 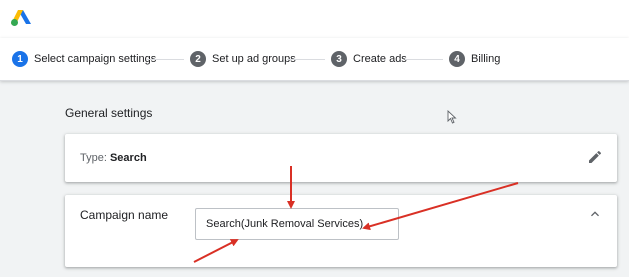 What do you see at coordinates (124, 215) in the screenshot?
I see `campaign-name-label: Campaign name` at bounding box center [124, 215].